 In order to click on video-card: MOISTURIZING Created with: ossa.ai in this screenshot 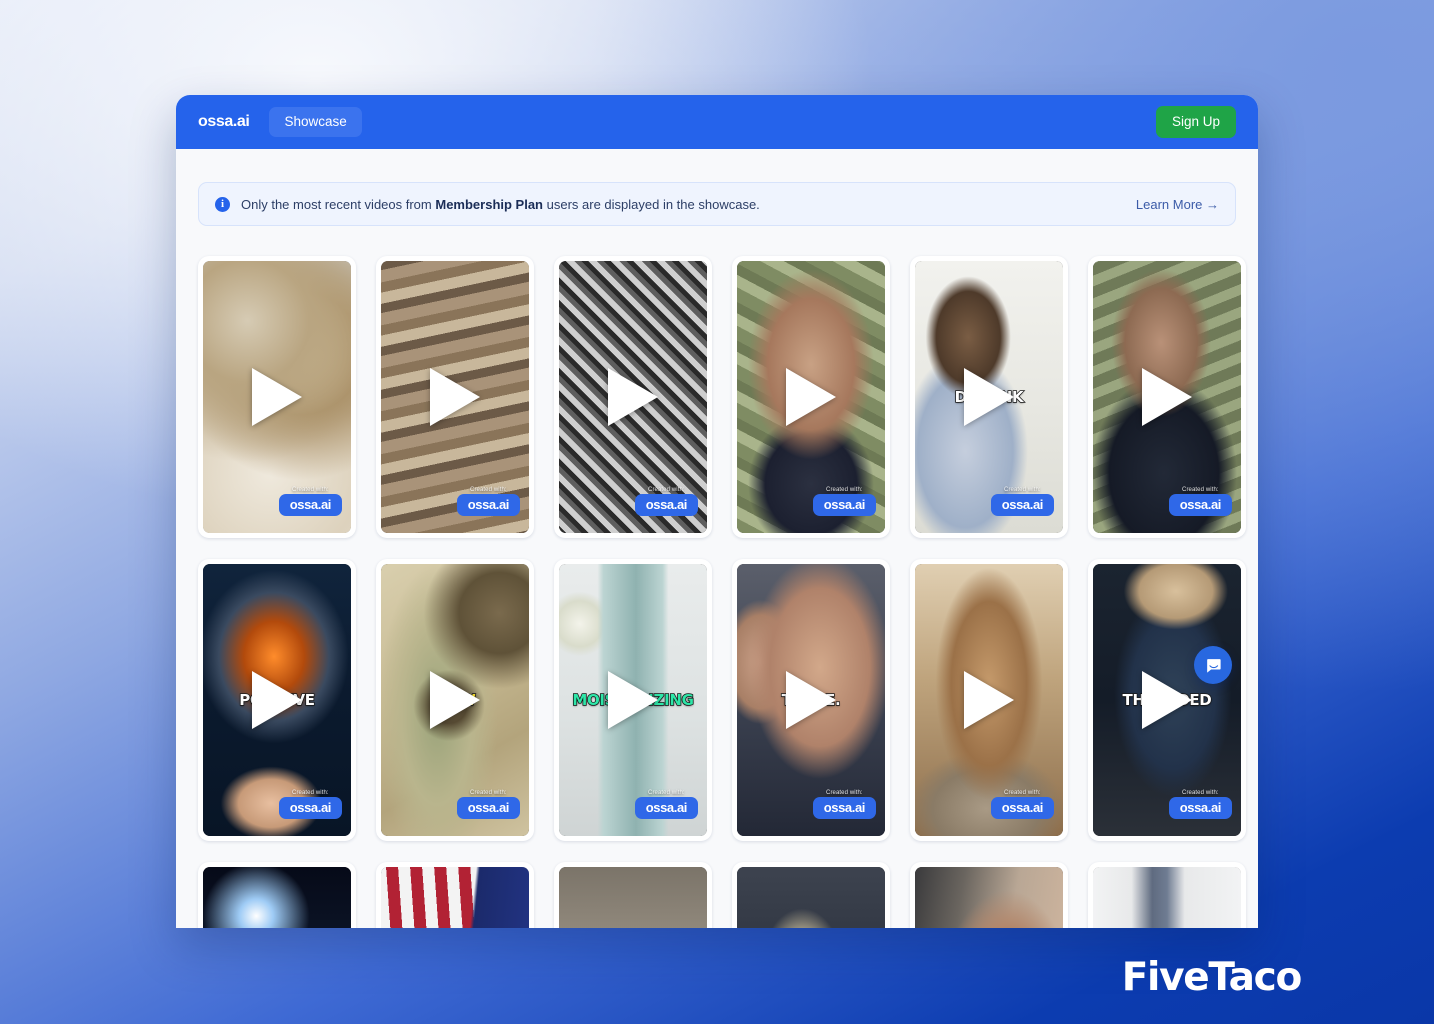, I will do `click(633, 700)`.